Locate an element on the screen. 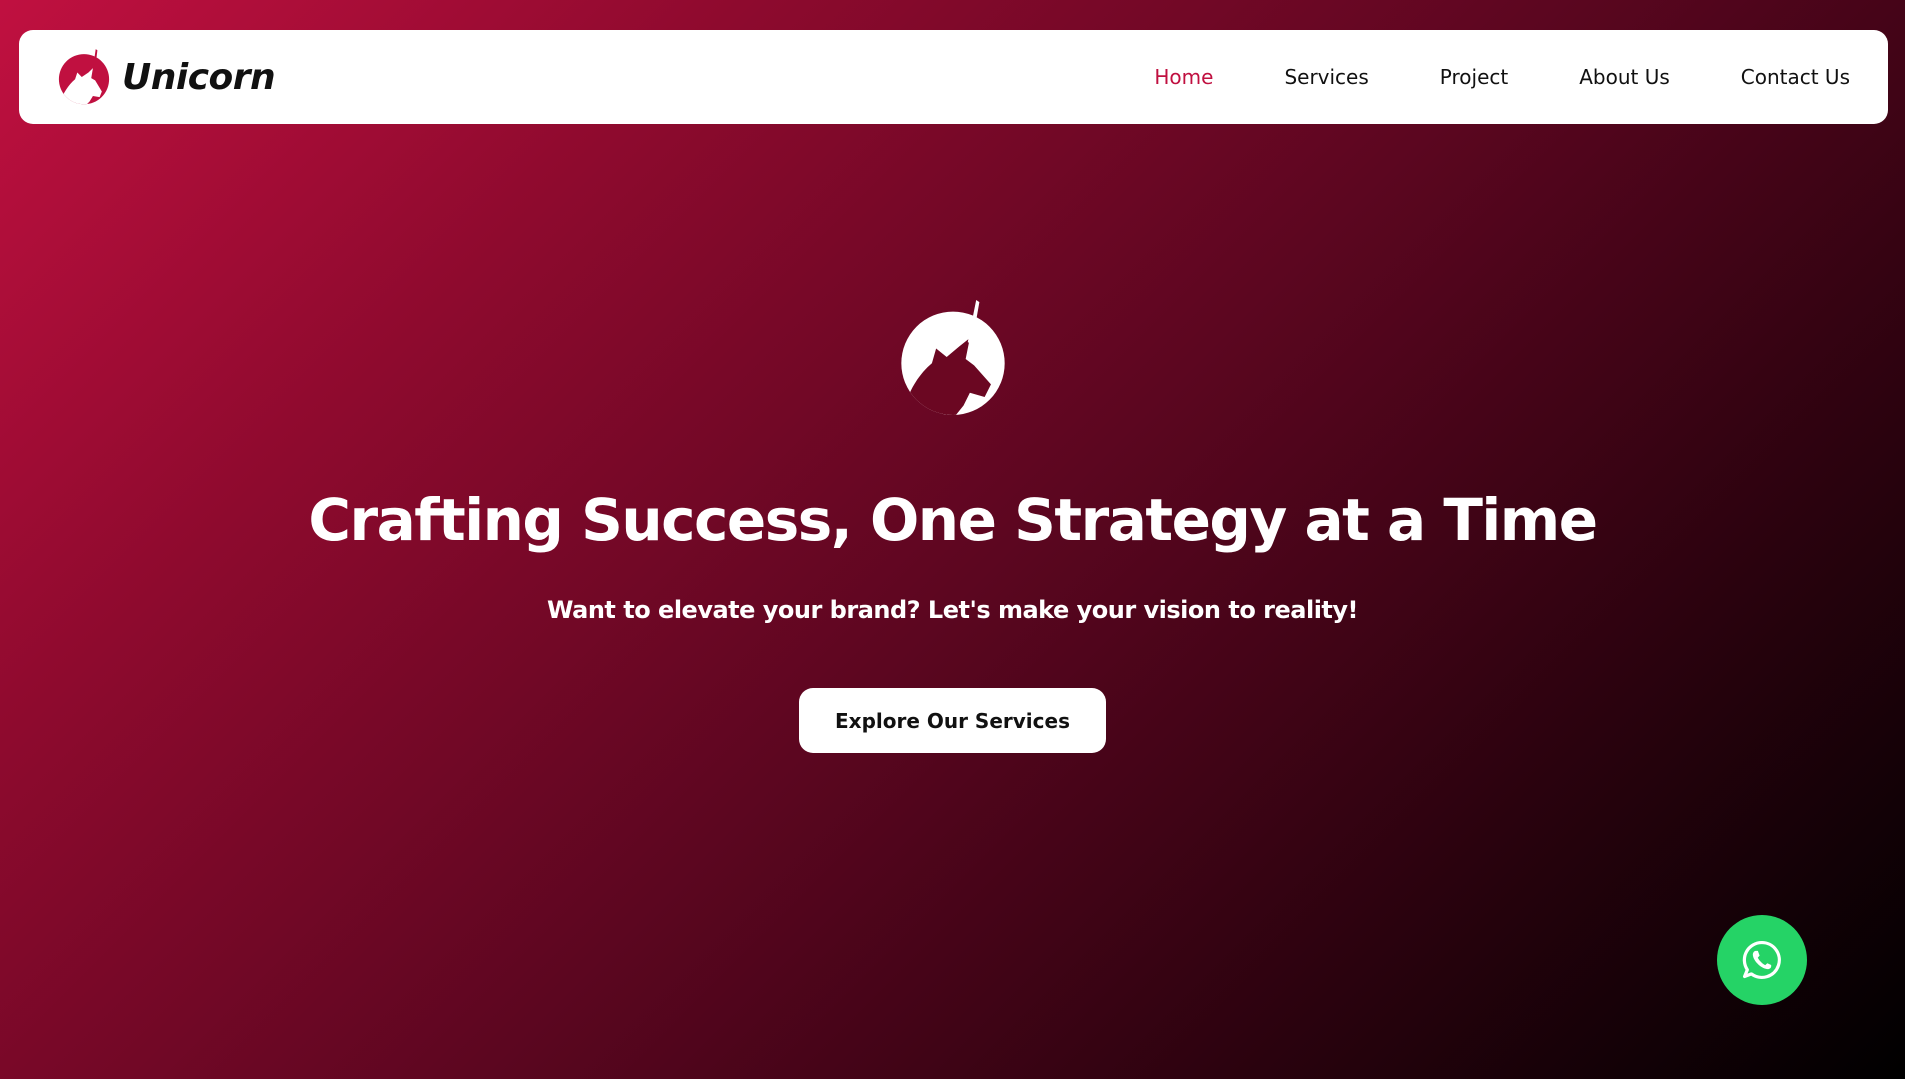 The height and width of the screenshot is (1079, 1905). nav-link-project: Project is located at coordinates (1474, 77).